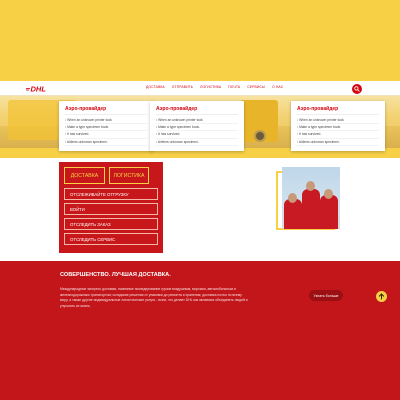 The width and height of the screenshot is (400, 400). I want to click on tab-delivery: ДОСТАВКА, so click(84, 175).